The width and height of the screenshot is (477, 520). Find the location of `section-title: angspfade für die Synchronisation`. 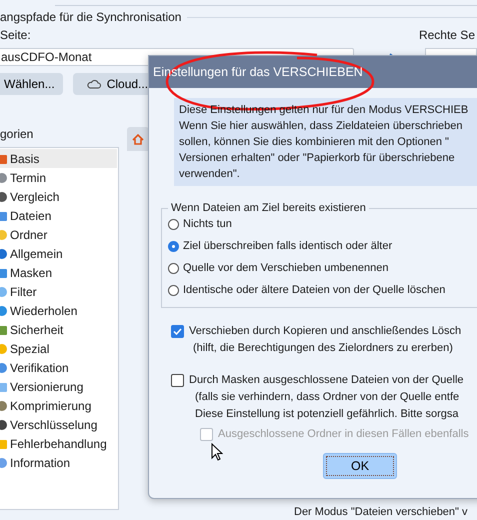

section-title: angspfade für die Synchronisation is located at coordinates (91, 17).